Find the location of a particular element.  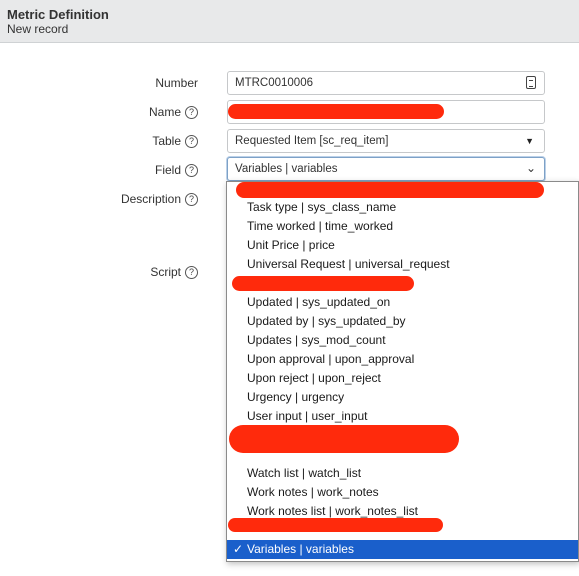

dropdown-option: Task type | sys_class_name is located at coordinates (321, 207).